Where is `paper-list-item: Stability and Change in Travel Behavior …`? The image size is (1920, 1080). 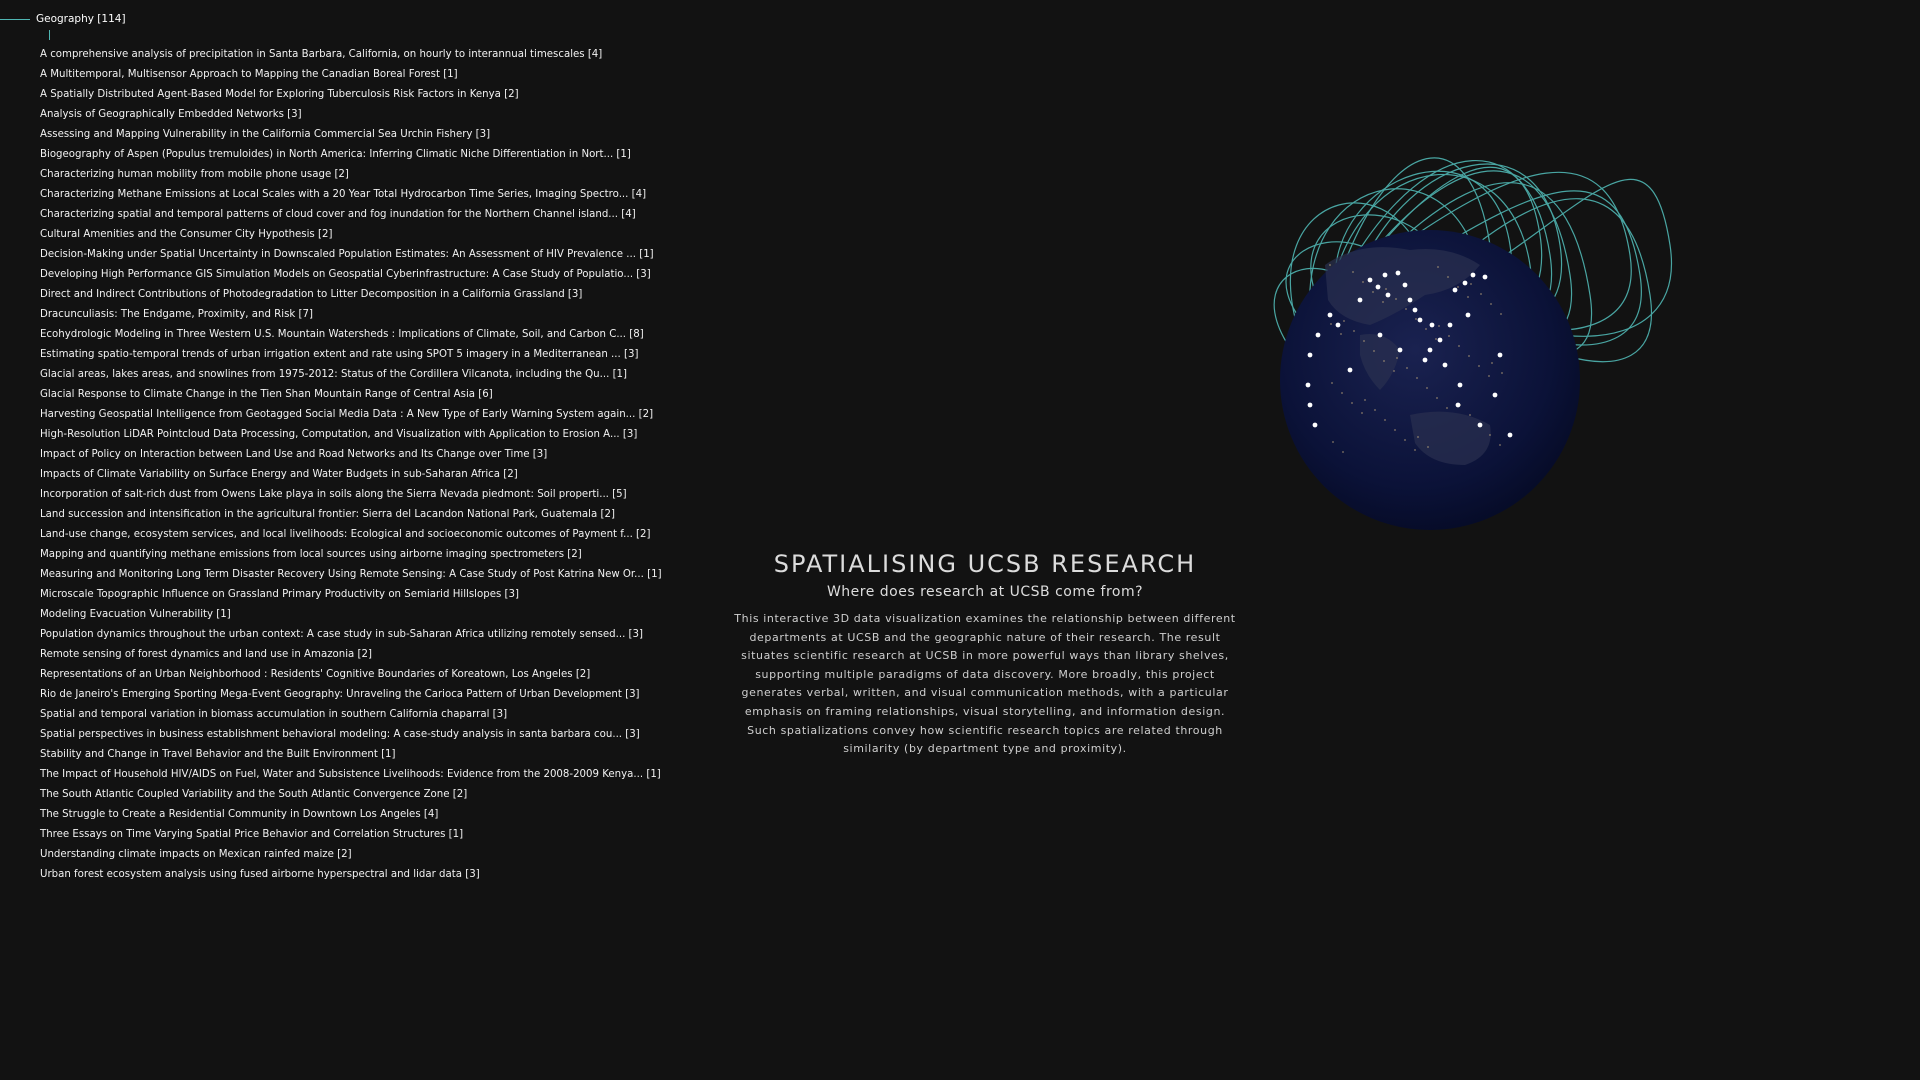 paper-list-item: Stability and Change in Travel Behavior … is located at coordinates (351, 755).